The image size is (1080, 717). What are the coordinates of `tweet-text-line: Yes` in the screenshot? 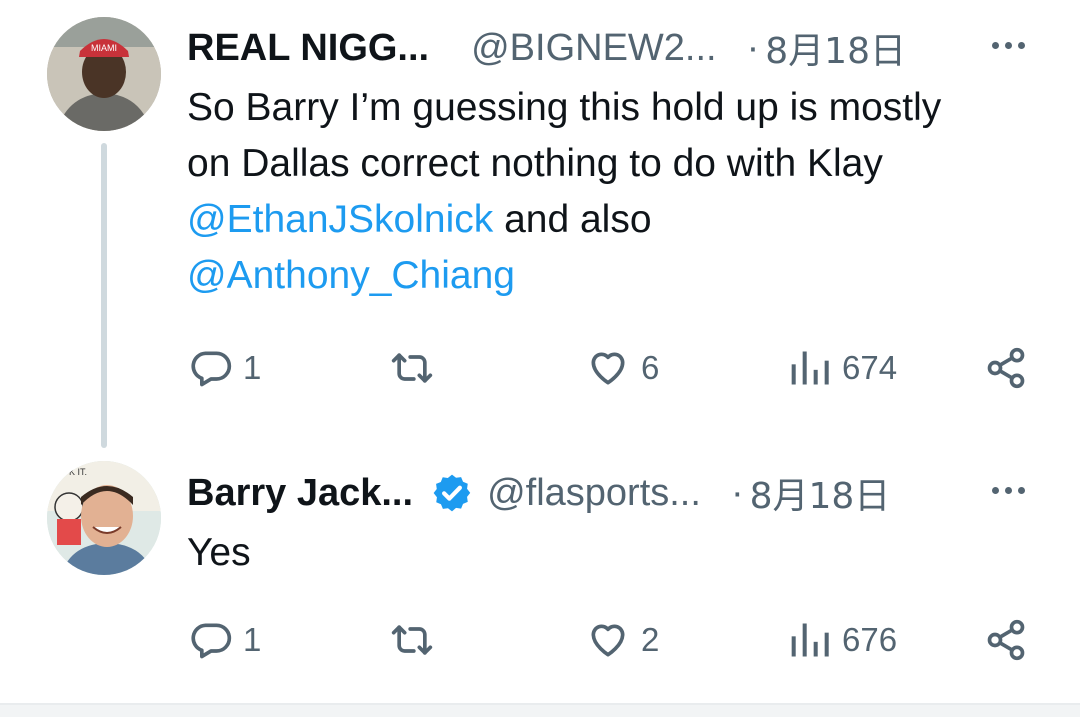 It's located at (219, 552).